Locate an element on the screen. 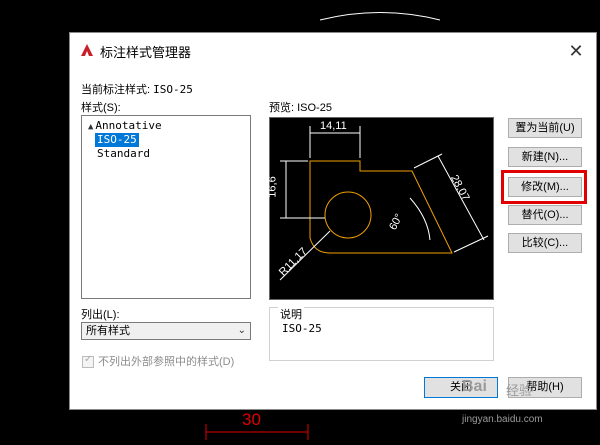 This screenshot has width=600, height=445. background-arc is located at coordinates (380, 16).